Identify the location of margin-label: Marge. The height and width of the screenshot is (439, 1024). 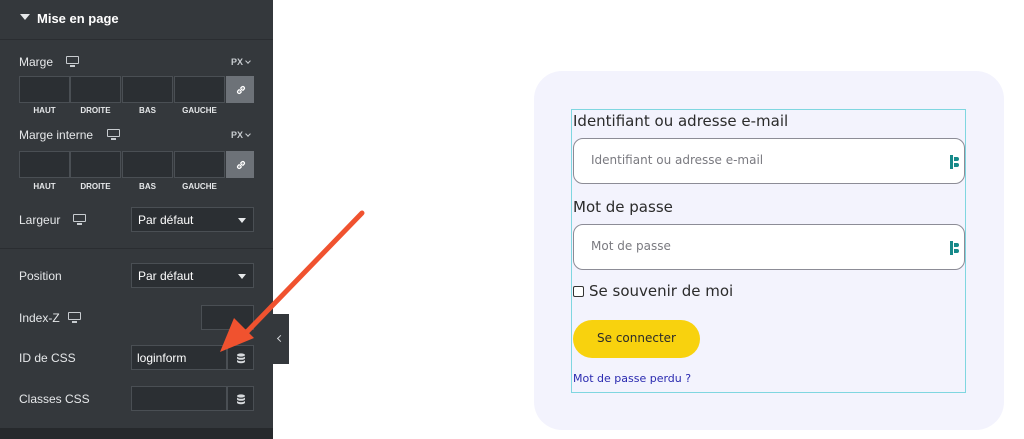
(36, 62).